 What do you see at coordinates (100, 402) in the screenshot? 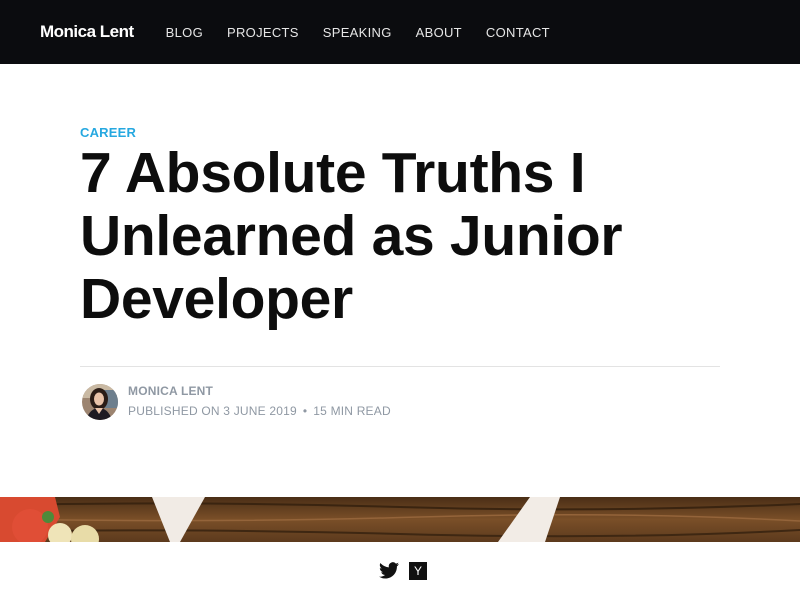
I see `author-avatar` at bounding box center [100, 402].